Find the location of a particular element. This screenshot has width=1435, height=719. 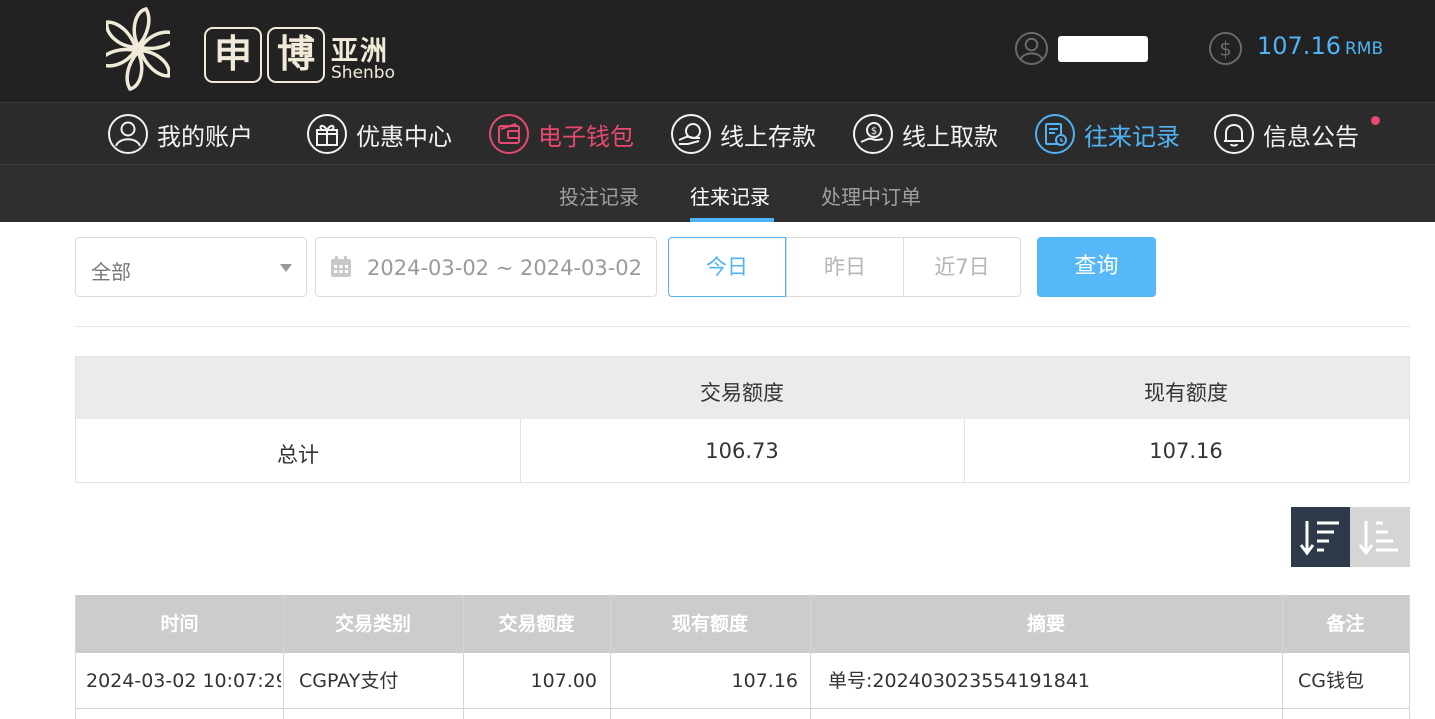

nav-online-withdraw: $ 线上取款 is located at coordinates (925, 134).